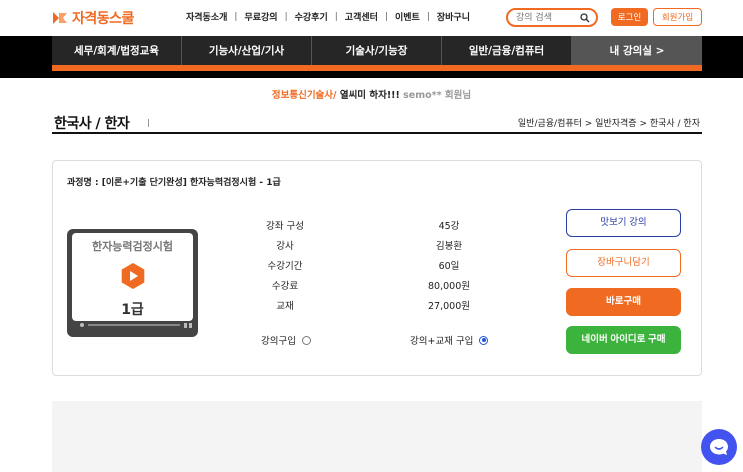  Describe the element at coordinates (449, 266) in the screenshot. I see `detail-value-period: 60일` at that location.